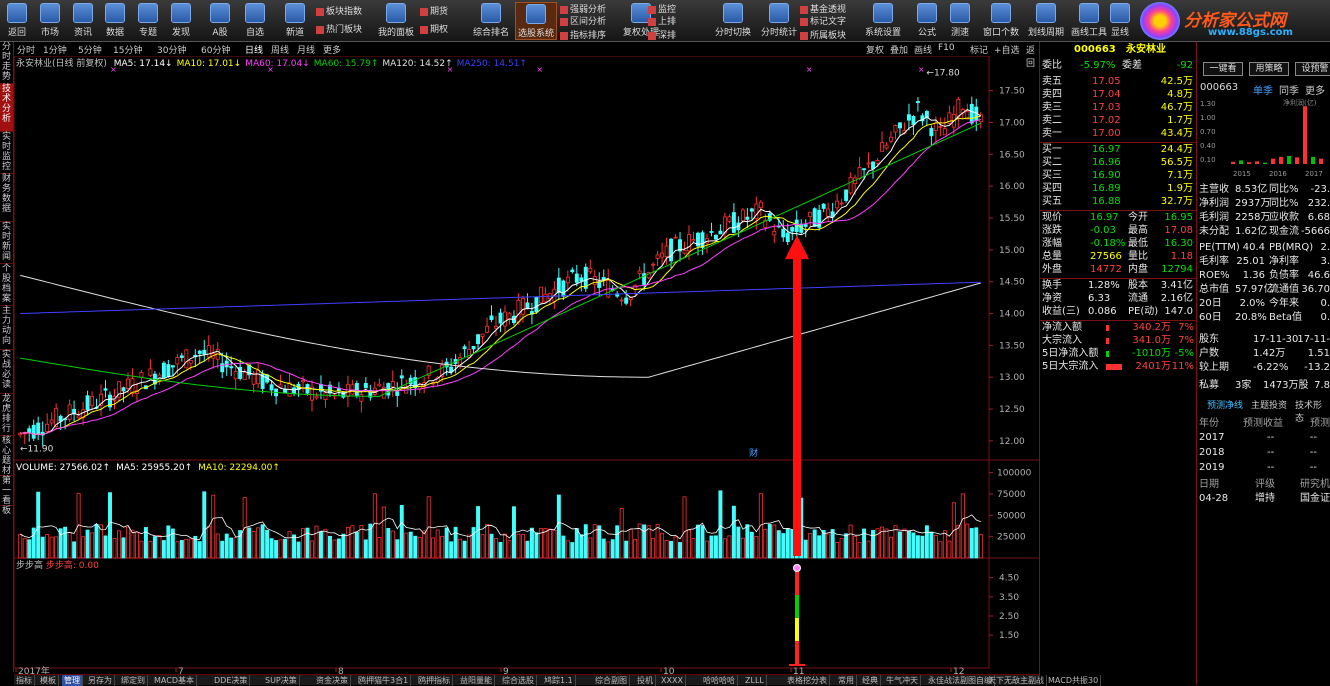  What do you see at coordinates (6, 372) in the screenshot?
I see `left-tab-7: 实战必读` at bounding box center [6, 372].